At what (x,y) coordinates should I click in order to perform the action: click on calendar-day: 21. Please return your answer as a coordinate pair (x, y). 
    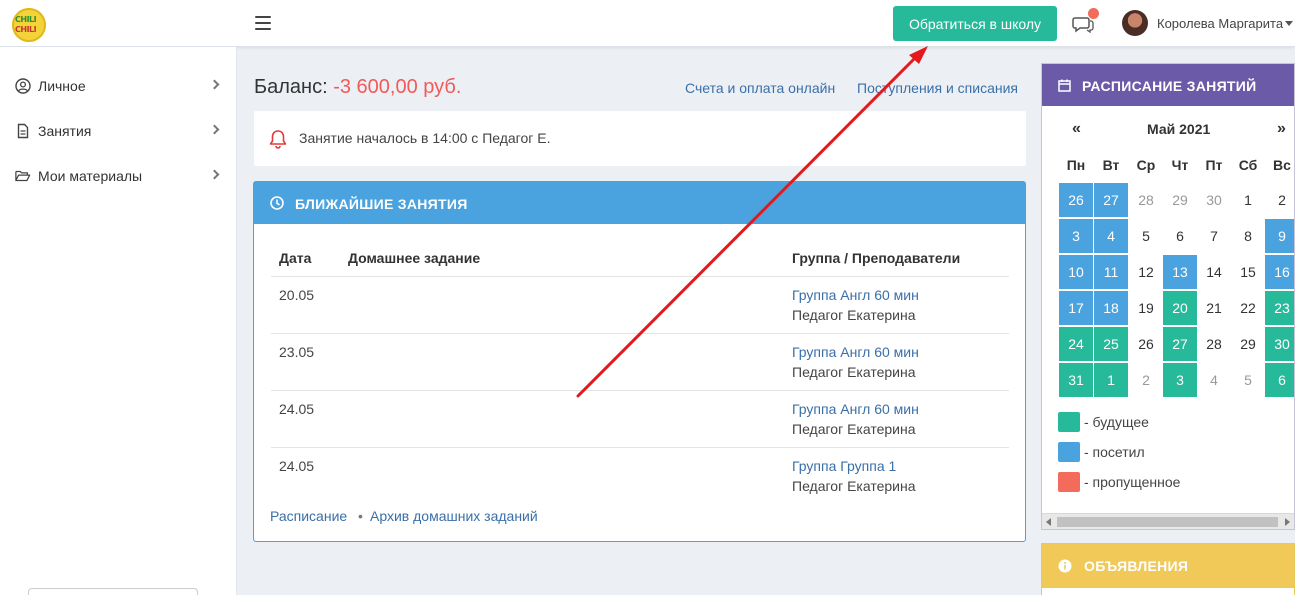
    Looking at the image, I should click on (1214, 308).